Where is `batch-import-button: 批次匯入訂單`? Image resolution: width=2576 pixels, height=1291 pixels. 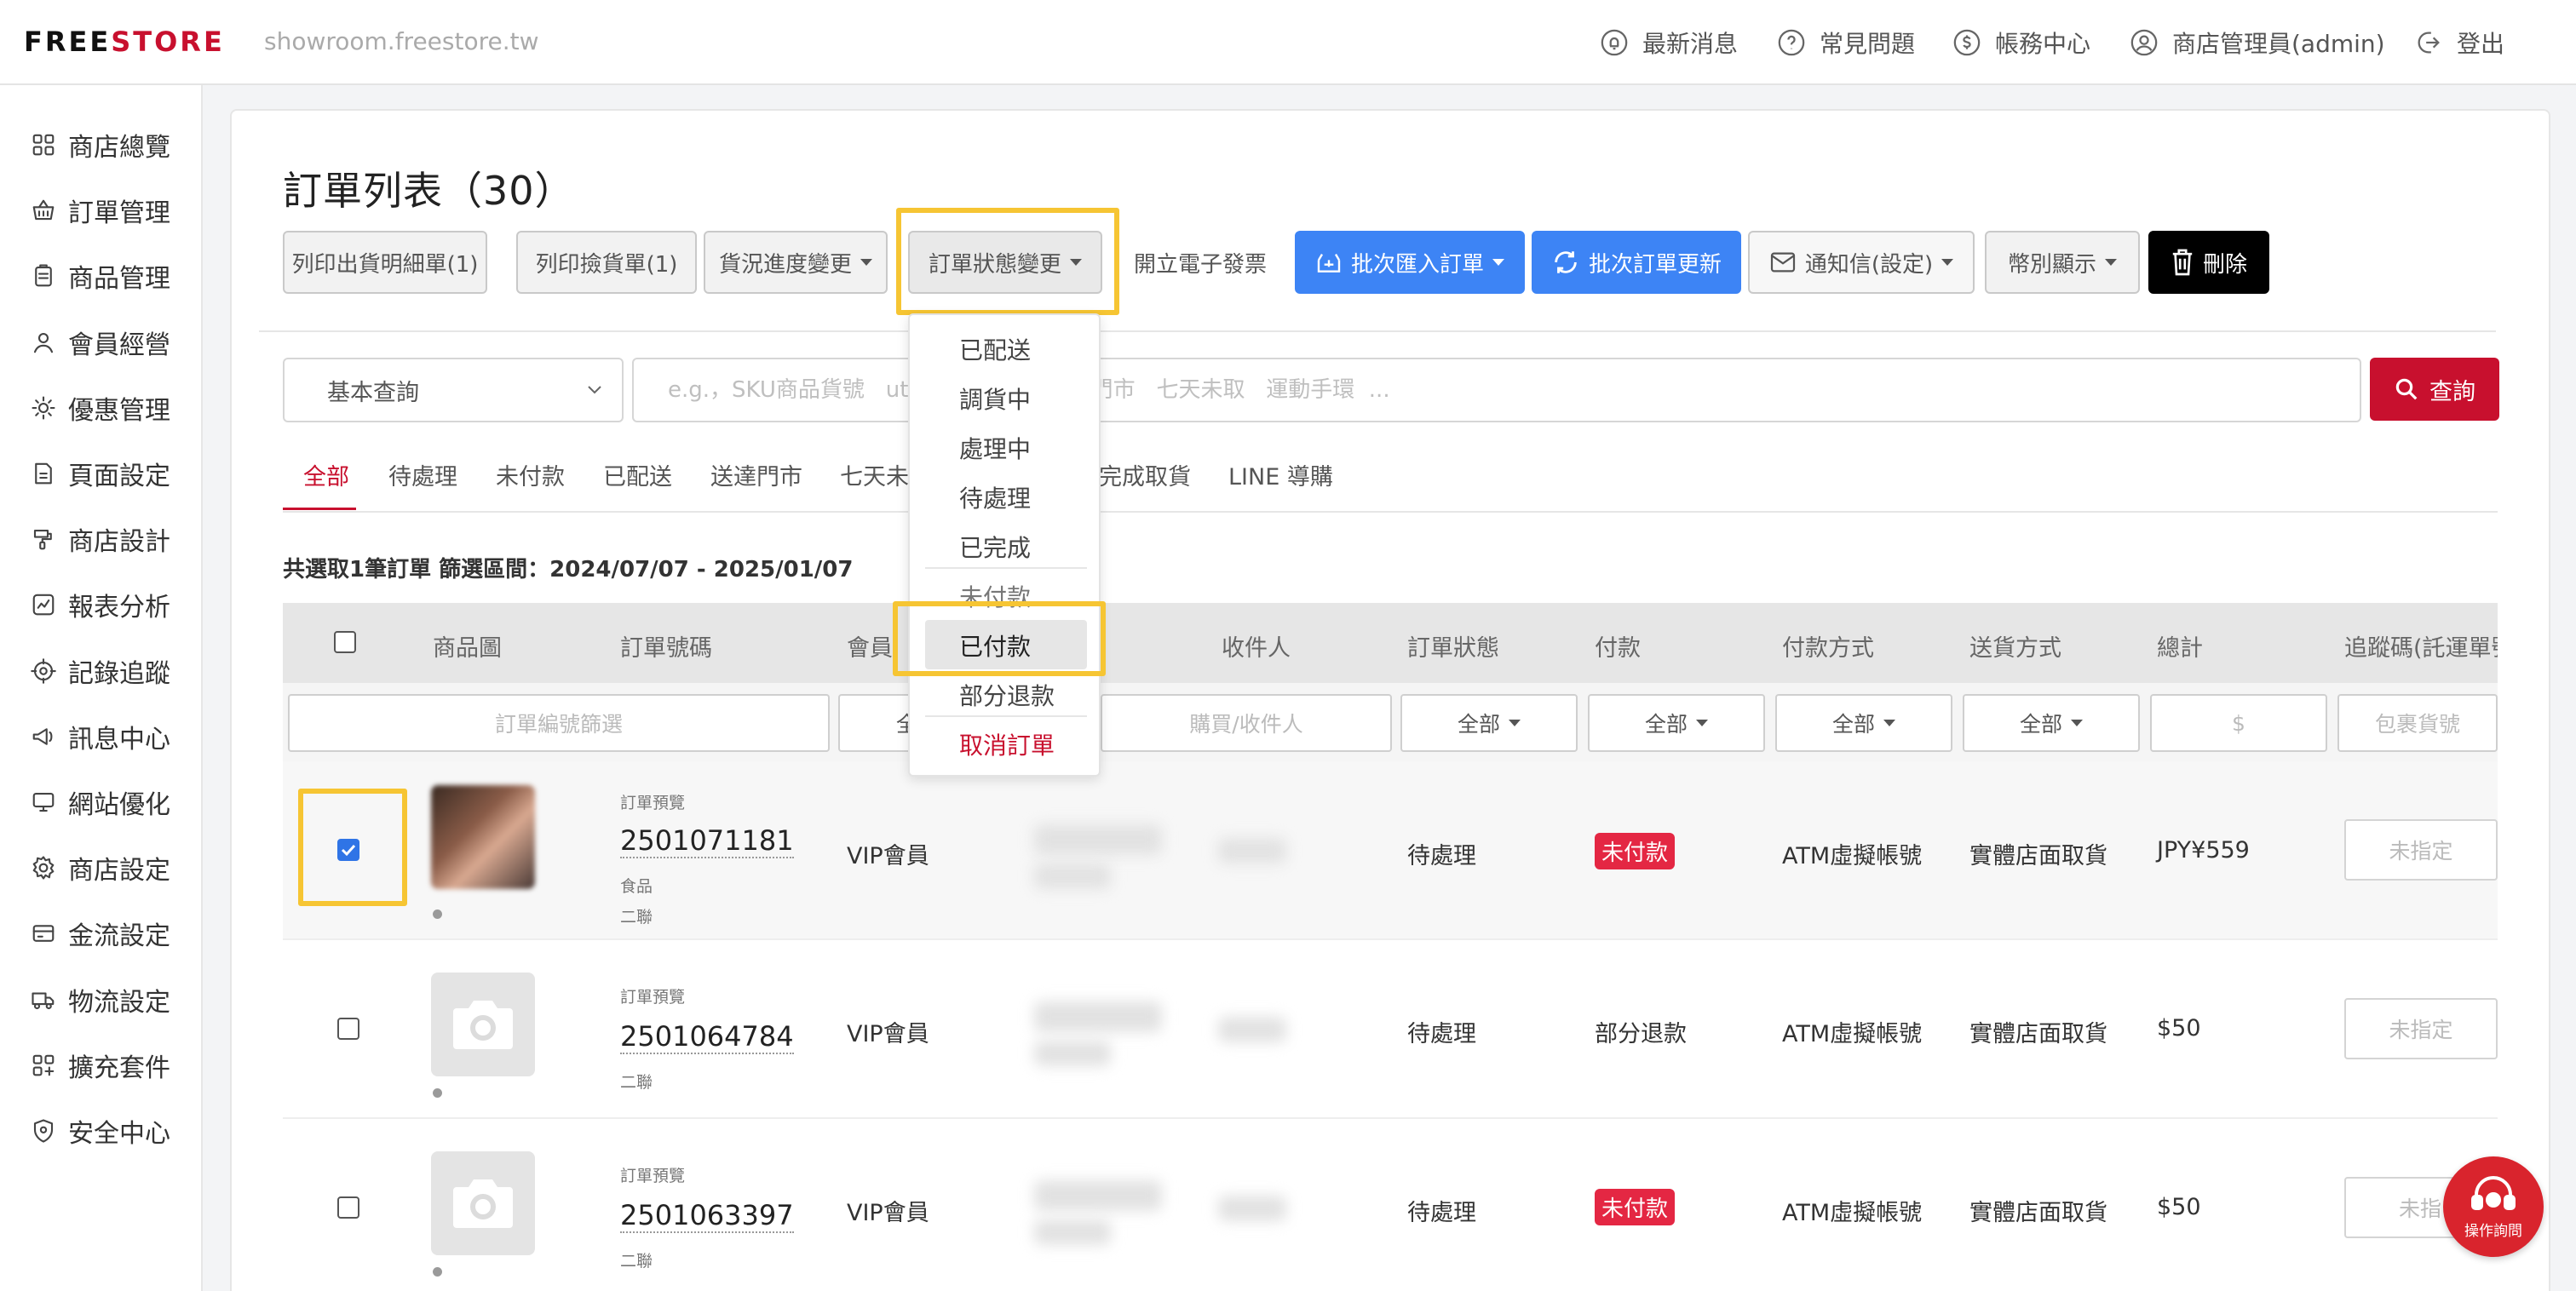
batch-import-button: 批次匯入訂單 is located at coordinates (1410, 262).